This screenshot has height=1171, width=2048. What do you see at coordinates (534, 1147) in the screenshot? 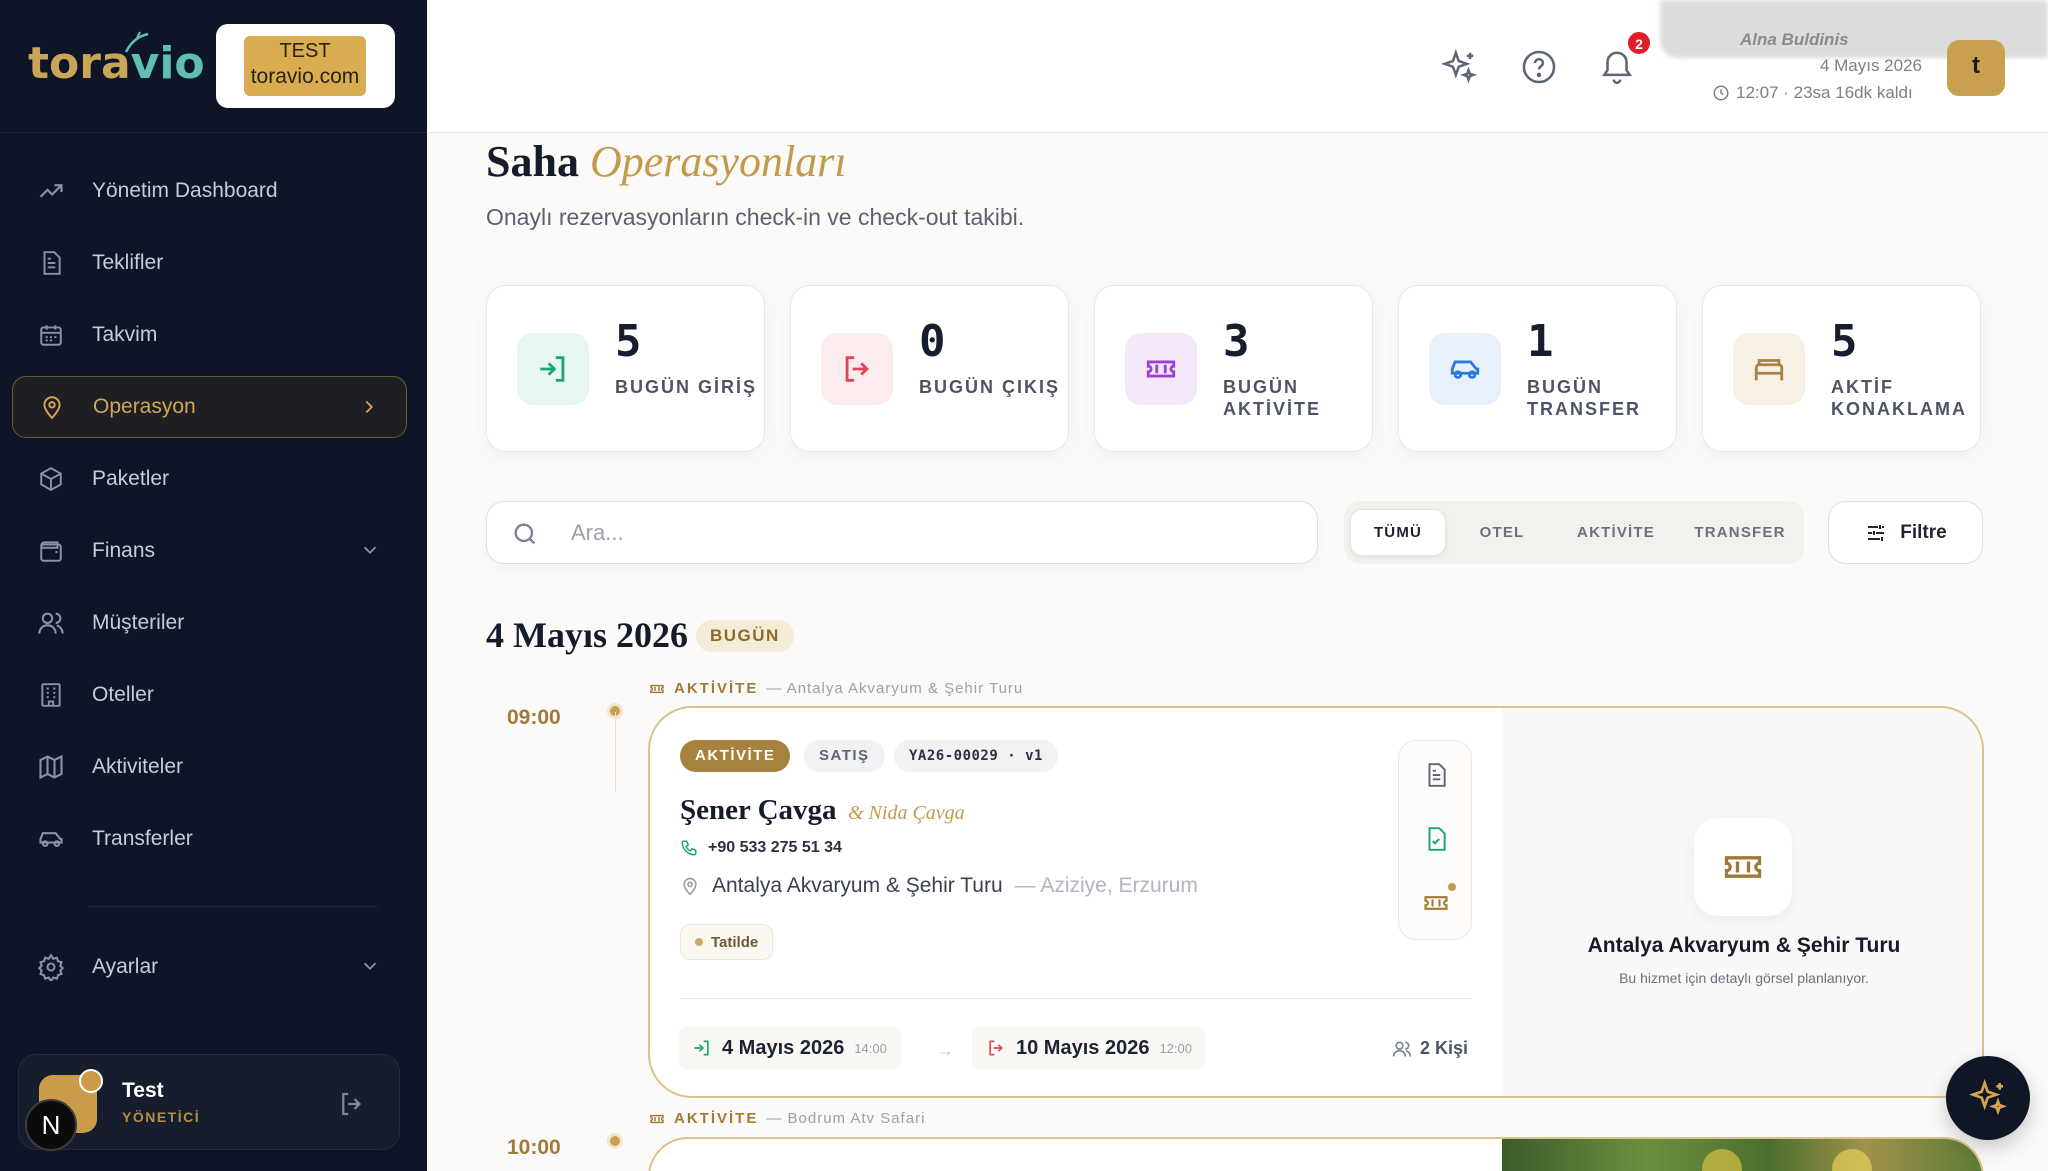
I see `event-time: 10:00` at bounding box center [534, 1147].